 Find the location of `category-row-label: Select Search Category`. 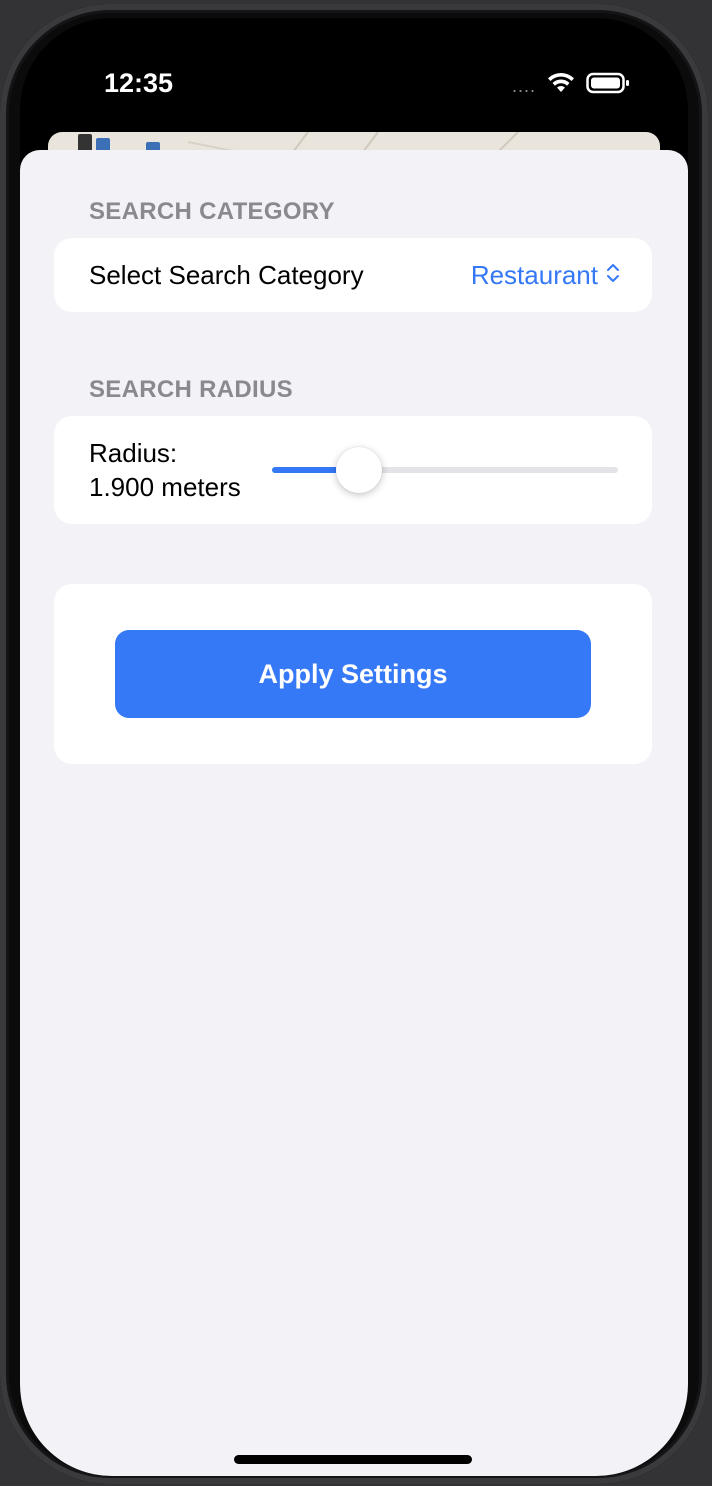

category-row-label: Select Search Category is located at coordinates (226, 275).